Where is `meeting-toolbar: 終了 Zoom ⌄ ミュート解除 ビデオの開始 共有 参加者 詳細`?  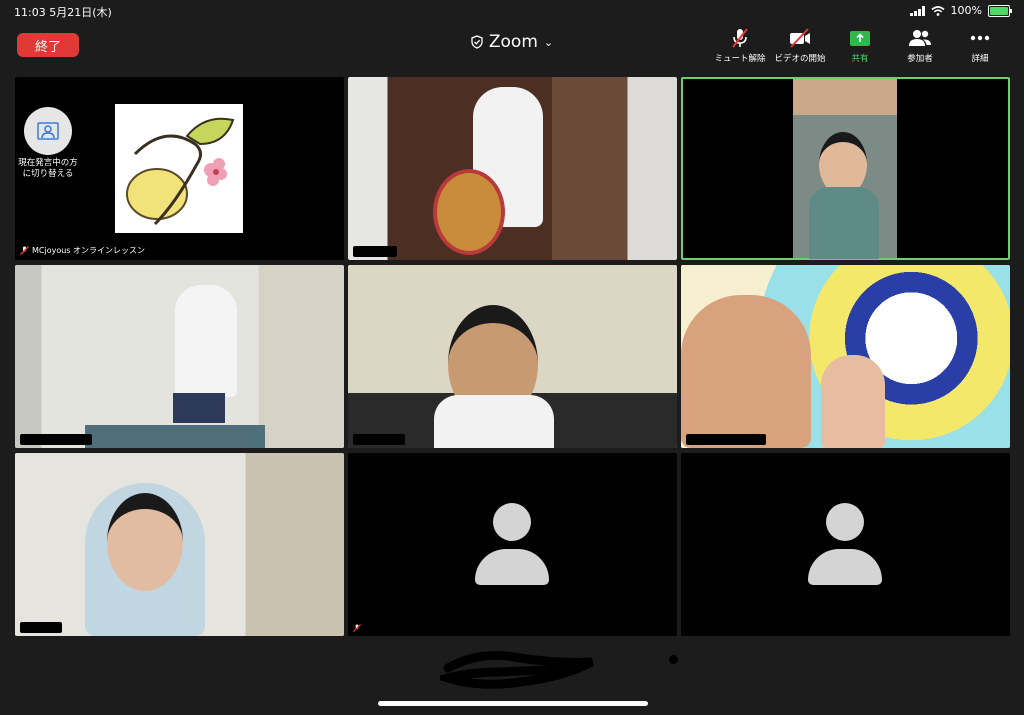
meeting-toolbar: 終了 Zoom ⌄ ミュート解除 ビデオの開始 共有 参加者 詳細 is located at coordinates (512, 45).